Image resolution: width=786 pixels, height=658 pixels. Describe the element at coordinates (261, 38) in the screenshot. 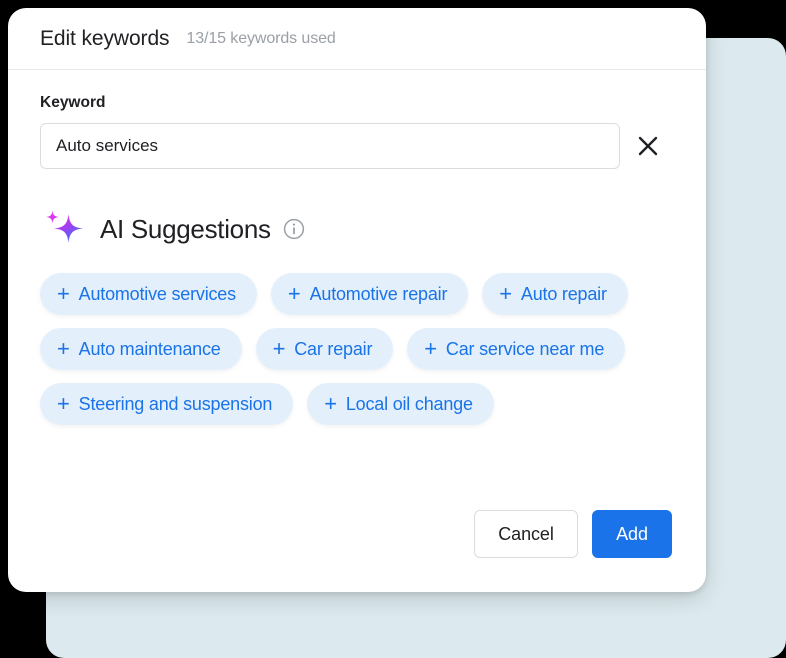

I see `keywords-used-counter: 13/15 keywords used` at that location.